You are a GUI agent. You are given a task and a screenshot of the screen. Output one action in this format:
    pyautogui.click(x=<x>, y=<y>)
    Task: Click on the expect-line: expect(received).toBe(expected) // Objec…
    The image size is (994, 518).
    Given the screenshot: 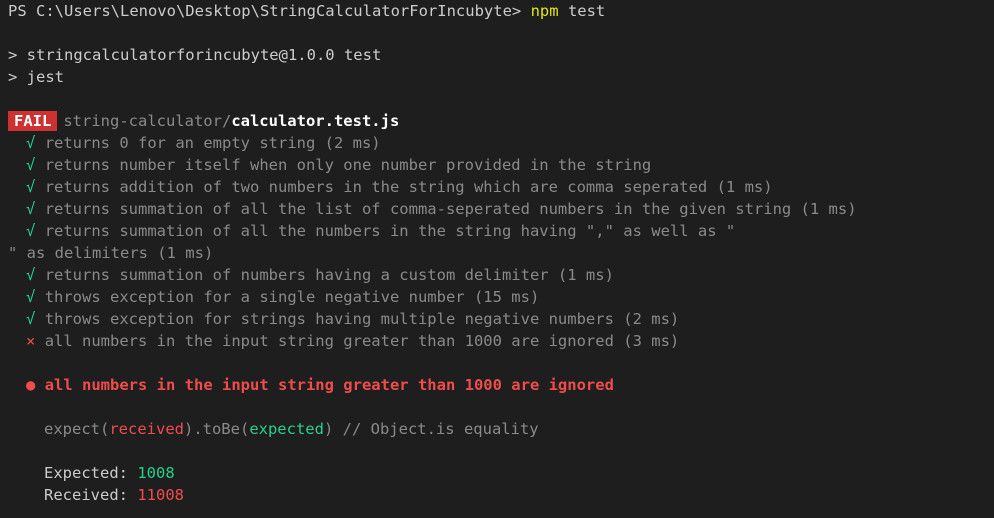 What is the action you would take?
    pyautogui.click(x=501, y=429)
    